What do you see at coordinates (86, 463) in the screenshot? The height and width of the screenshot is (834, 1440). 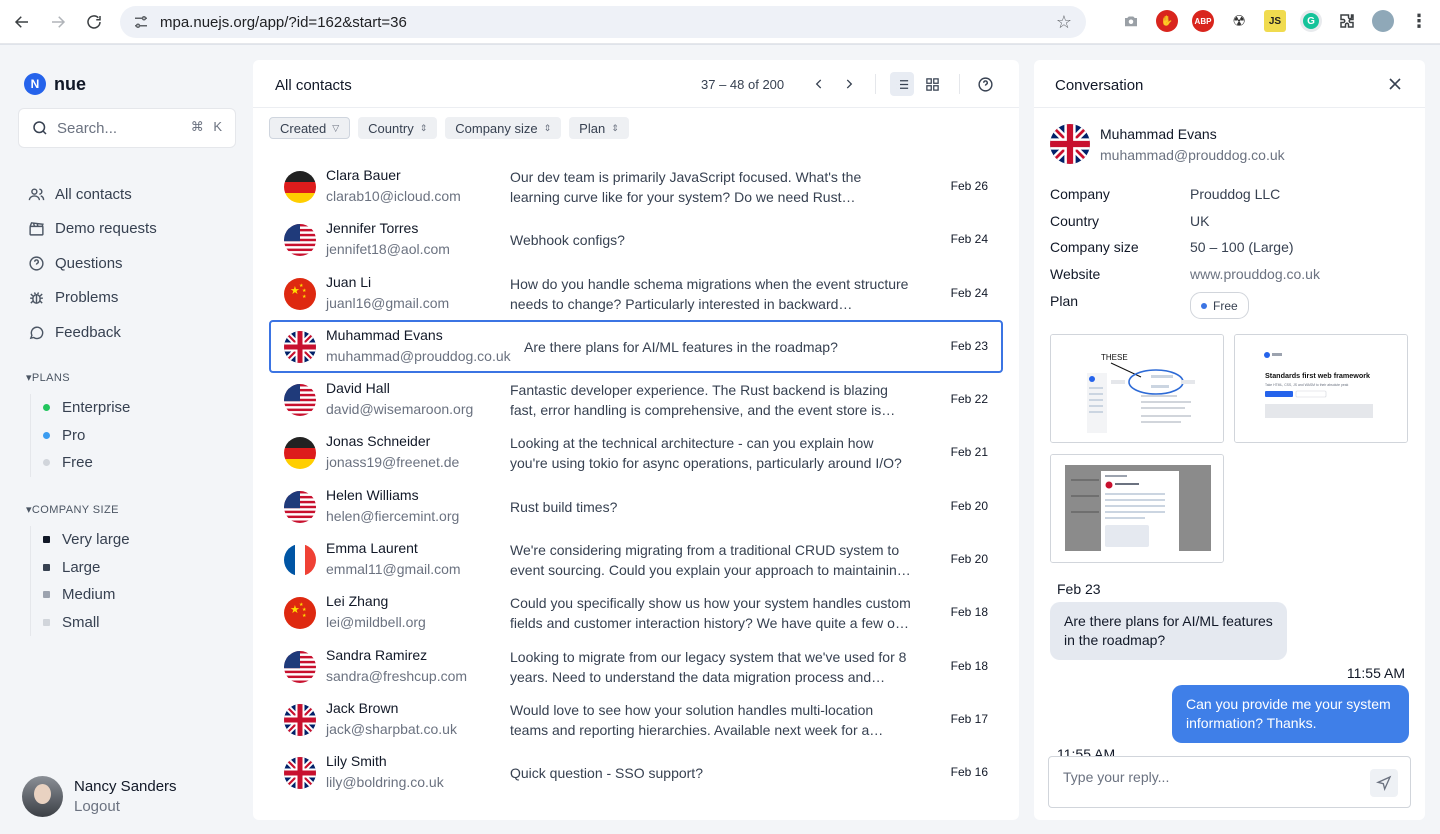 I see `plan-filter-free: Free` at bounding box center [86, 463].